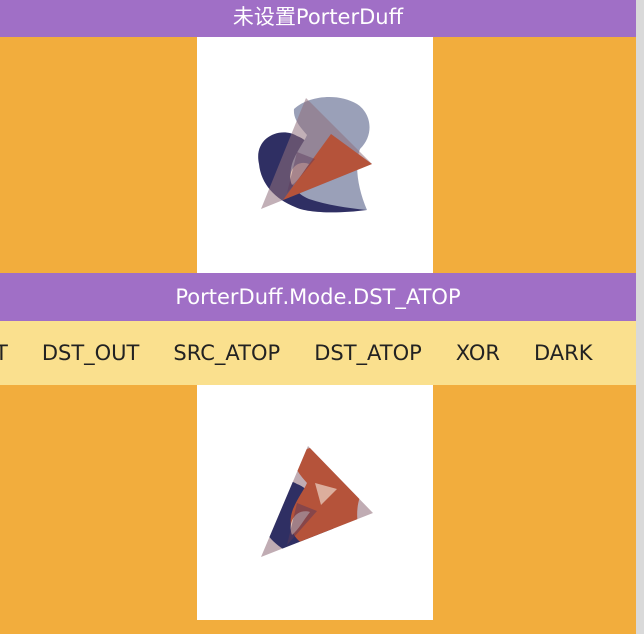 The image size is (644, 634). I want to click on tab-dark: DARK, so click(563, 353).